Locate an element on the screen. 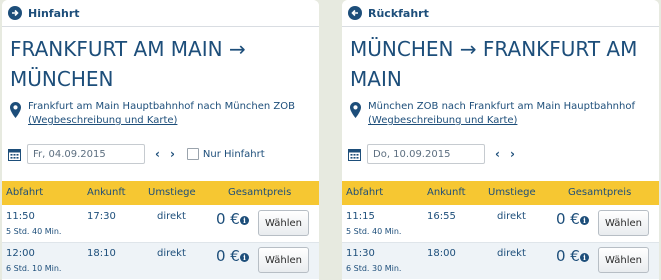 The width and height of the screenshot is (661, 280). outbound-directions-link: (Wegbeschreibung und Karte) is located at coordinates (102, 120).